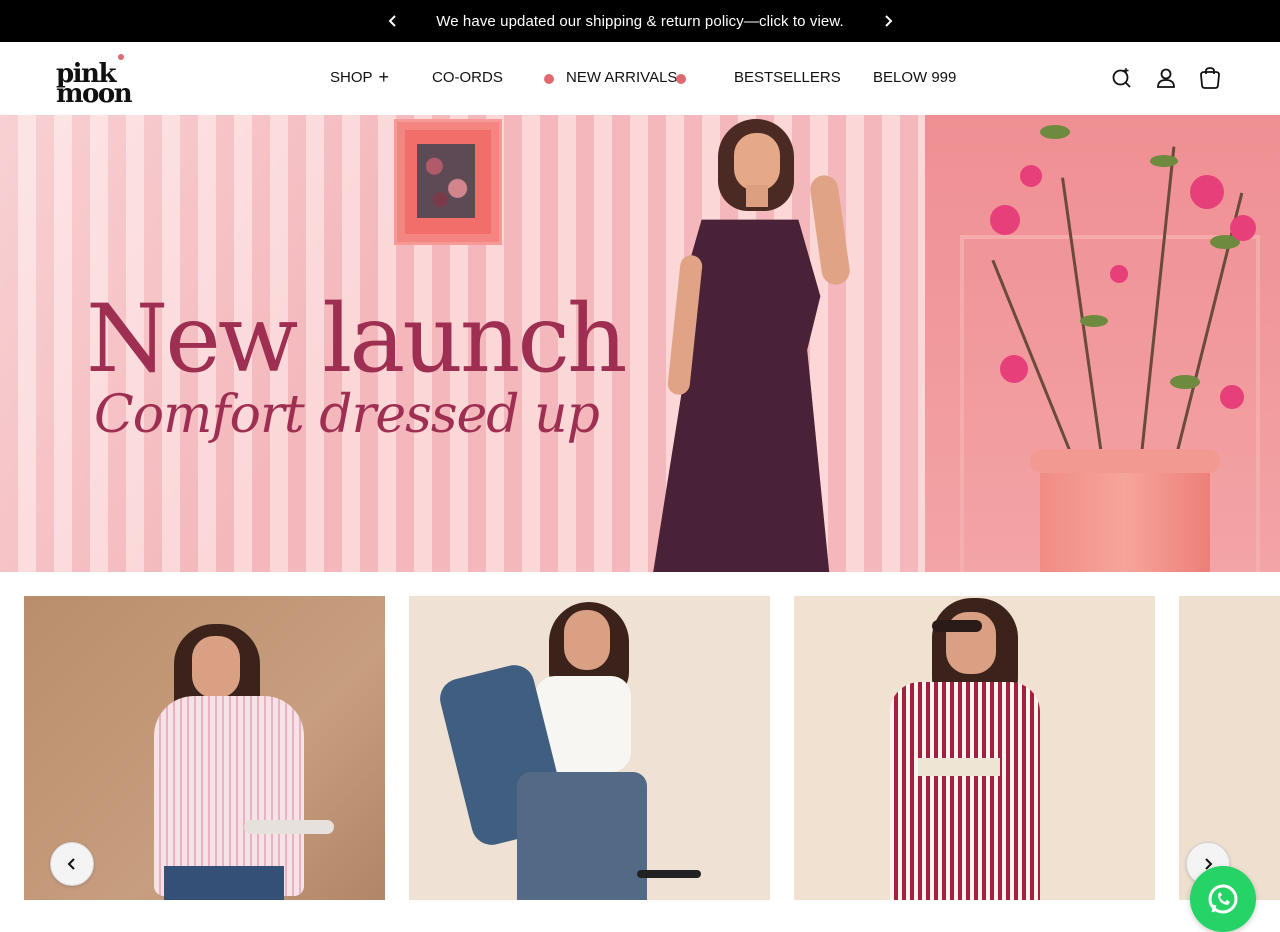 Image resolution: width=1280 pixels, height=932 pixels. Describe the element at coordinates (757, 196) in the screenshot. I see `model-neck` at that location.